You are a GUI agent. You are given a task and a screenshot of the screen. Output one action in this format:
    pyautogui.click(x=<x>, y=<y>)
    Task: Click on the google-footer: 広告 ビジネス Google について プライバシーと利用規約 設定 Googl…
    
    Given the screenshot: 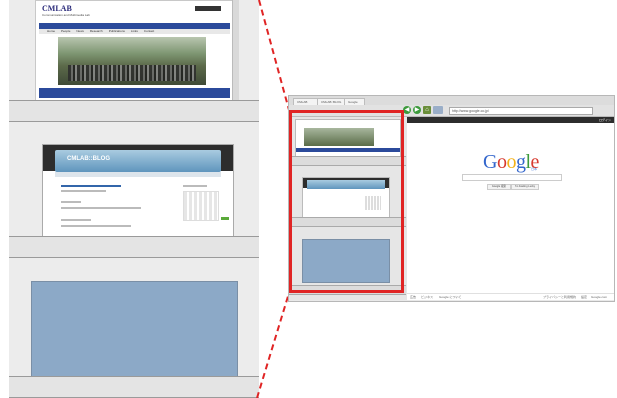 What is the action you would take?
    pyautogui.click(x=510, y=296)
    